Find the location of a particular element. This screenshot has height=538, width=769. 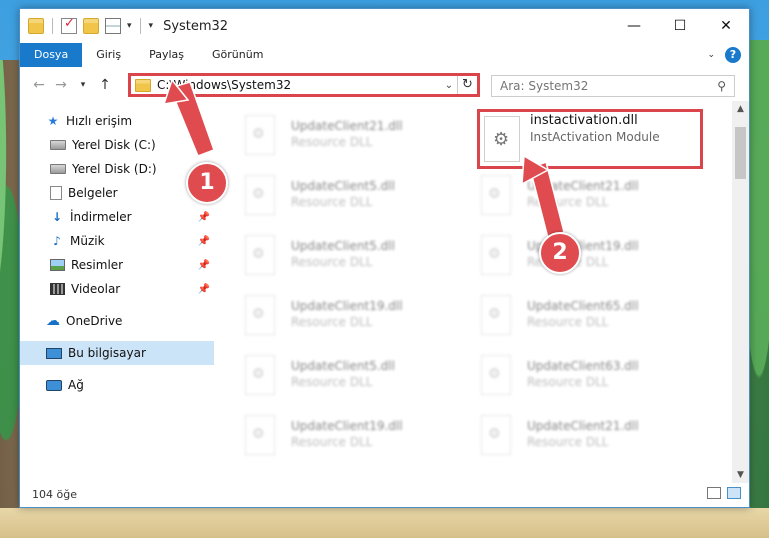

step-1-badge: 1 is located at coordinates (207, 183).